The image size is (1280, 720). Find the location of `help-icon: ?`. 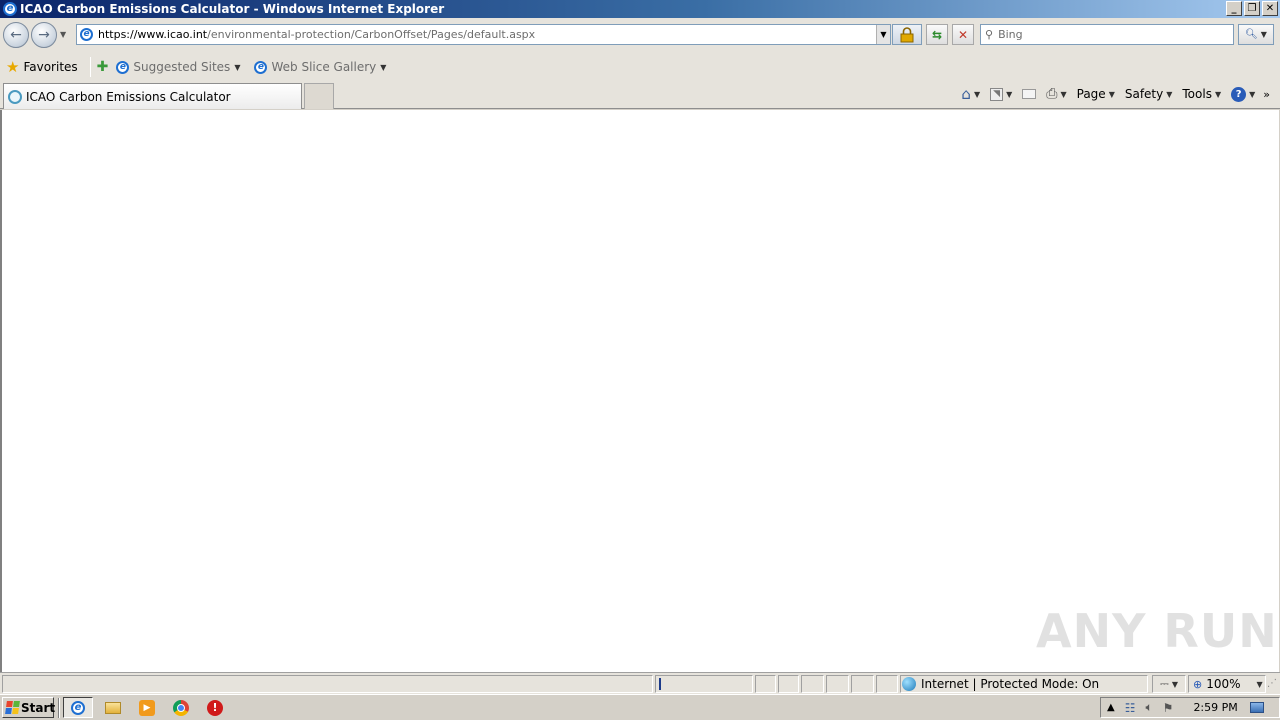

help-icon: ? is located at coordinates (1239, 94).